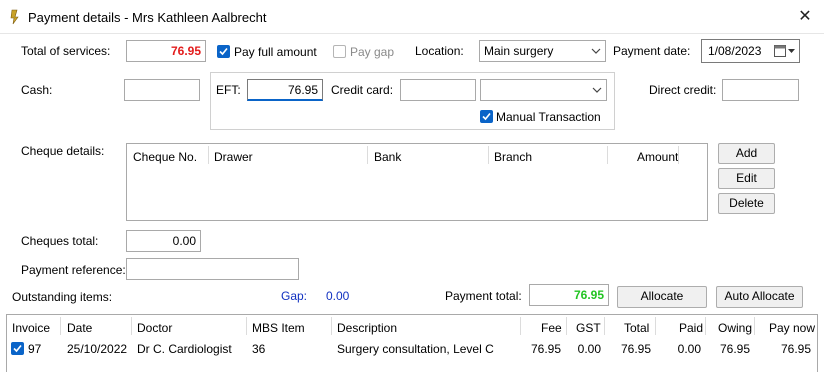 The image size is (824, 372). Describe the element at coordinates (760, 90) in the screenshot. I see `direct-credit-input` at that location.